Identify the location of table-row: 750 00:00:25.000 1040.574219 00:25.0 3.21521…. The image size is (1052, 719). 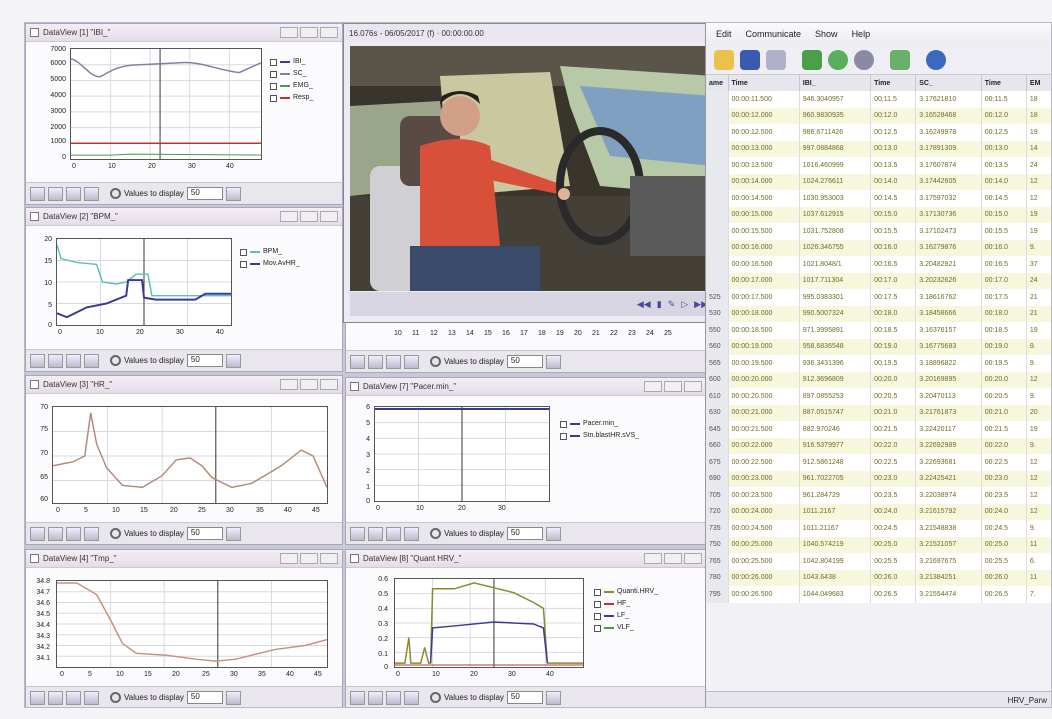
(878, 544).